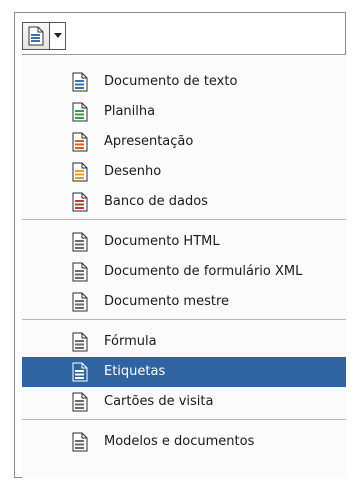 The width and height of the screenshot is (360, 490). I want to click on html-document-icon, so click(80, 242).